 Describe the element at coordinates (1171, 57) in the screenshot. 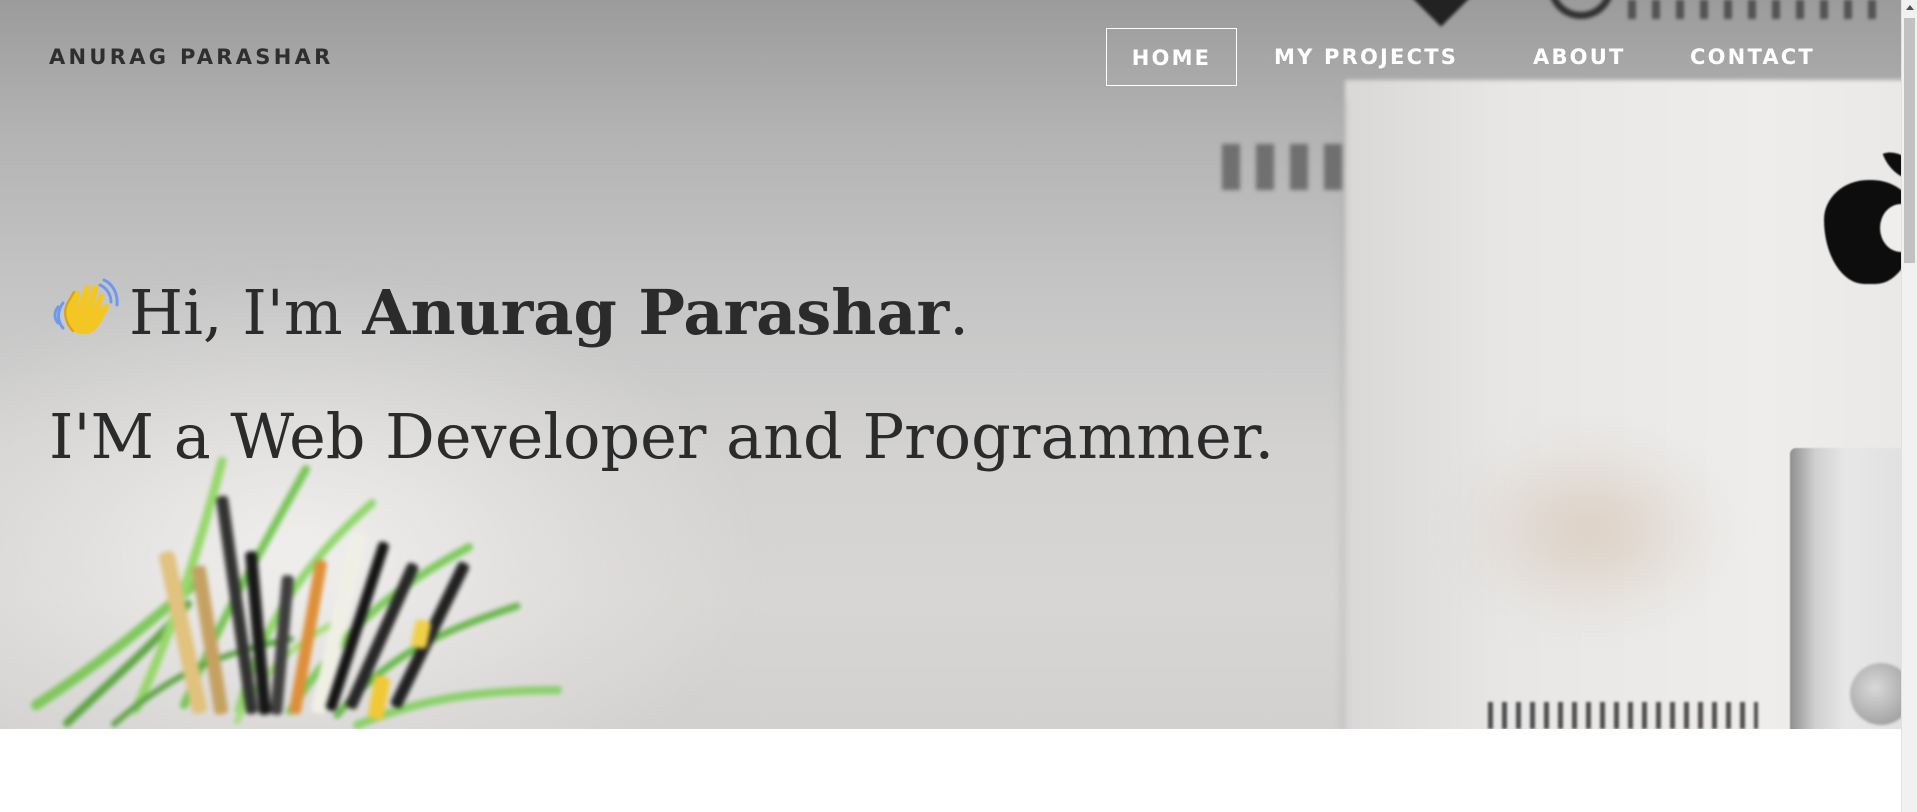

I see `nav-home-link: HOME` at that location.